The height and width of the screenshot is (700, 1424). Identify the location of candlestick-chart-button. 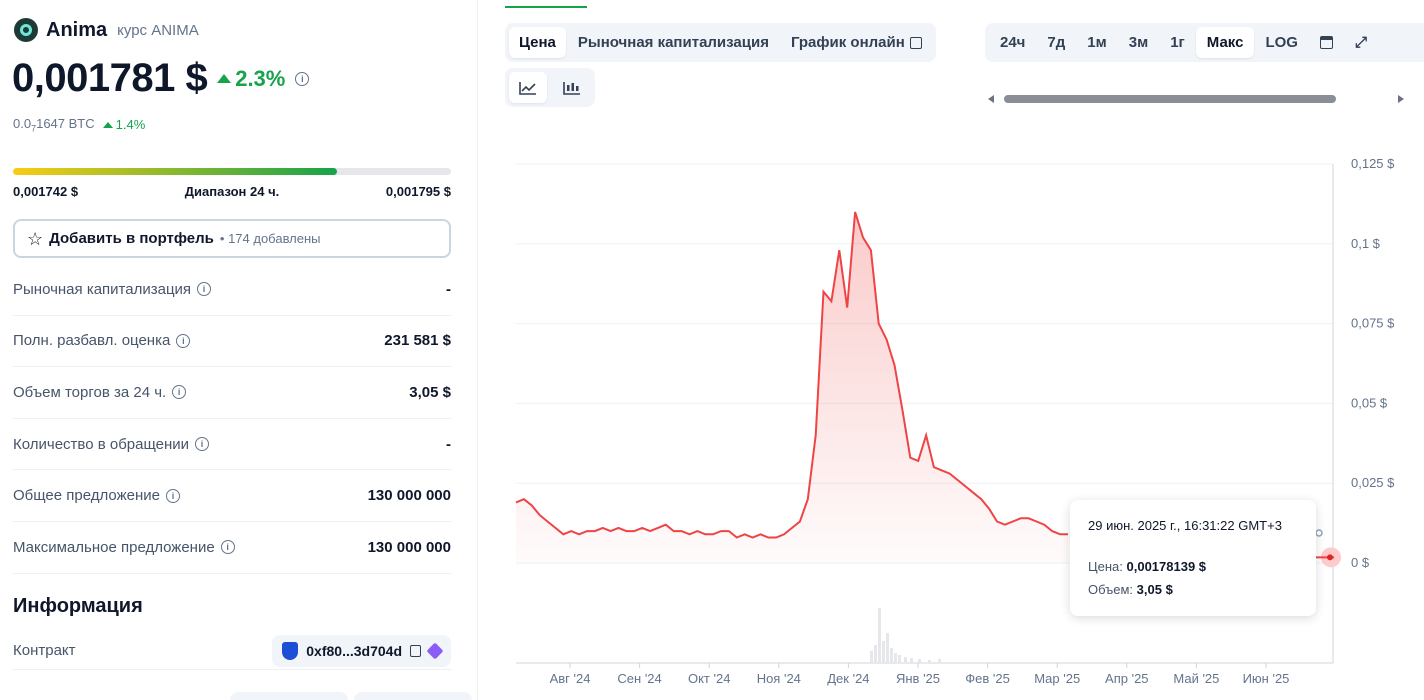
(572, 87).